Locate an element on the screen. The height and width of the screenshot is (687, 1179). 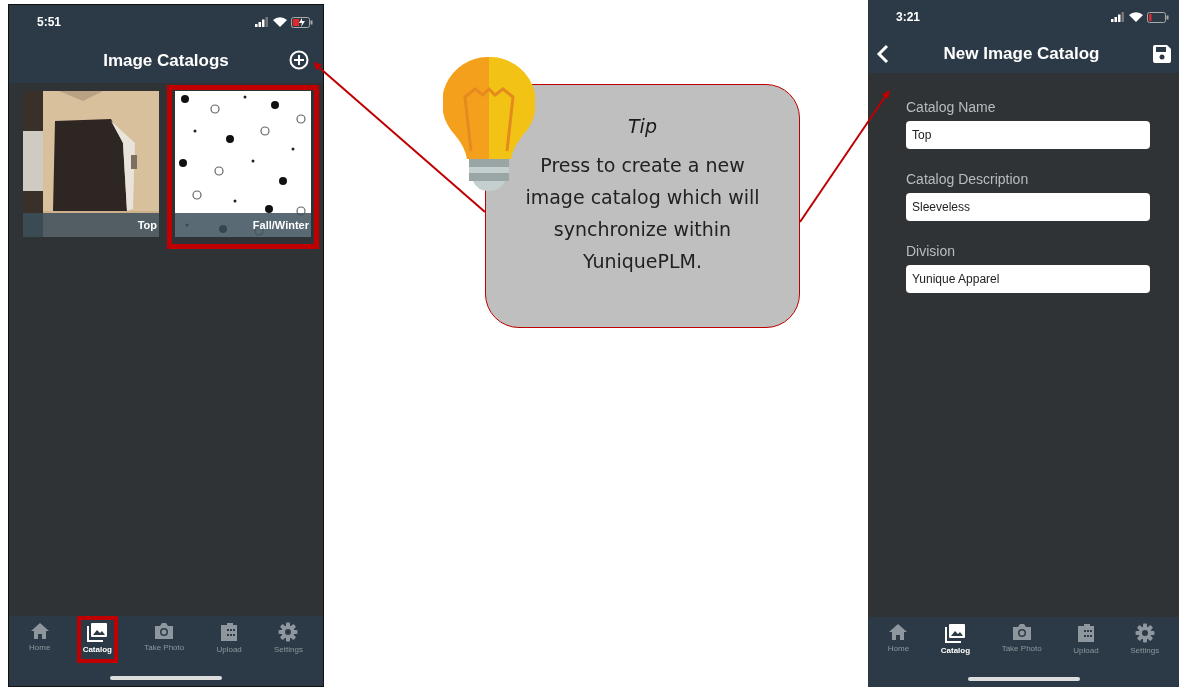
save-icon is located at coordinates (1162, 53).